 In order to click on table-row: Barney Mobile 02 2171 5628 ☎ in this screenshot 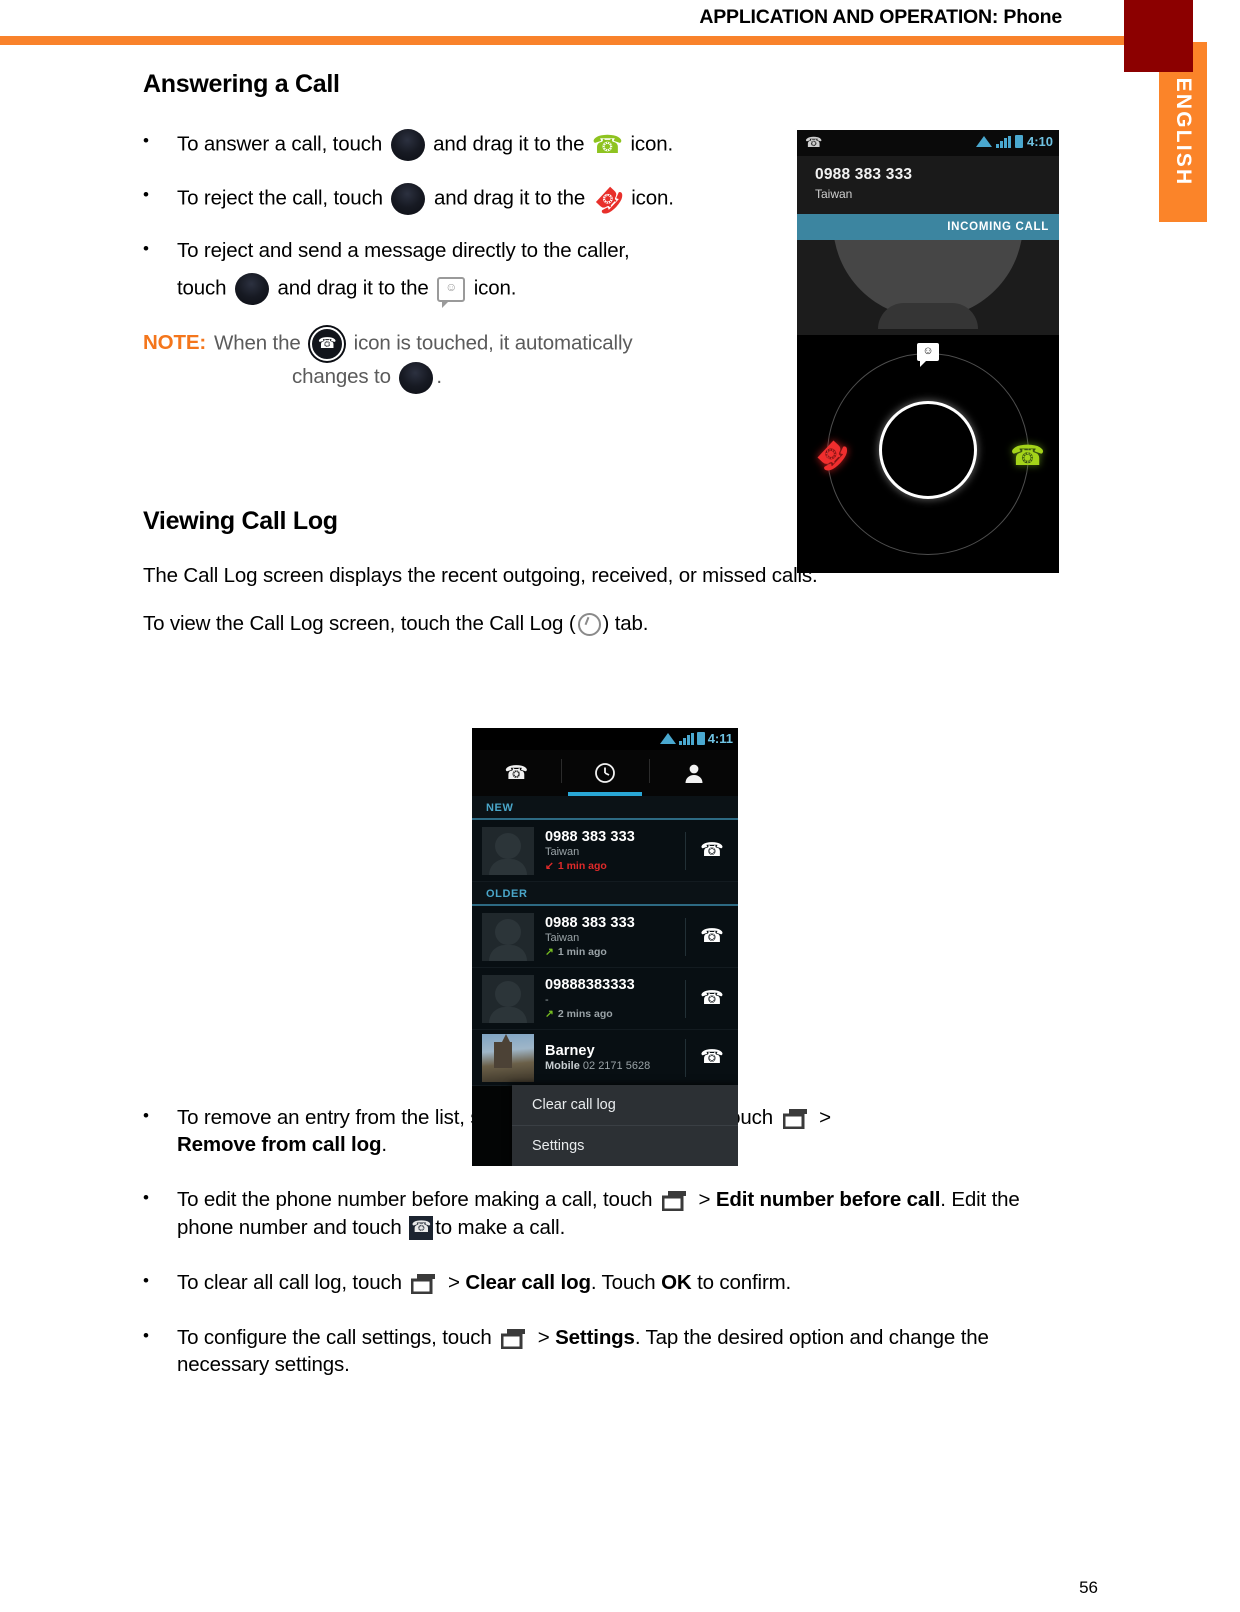, I will do `click(605, 1058)`.